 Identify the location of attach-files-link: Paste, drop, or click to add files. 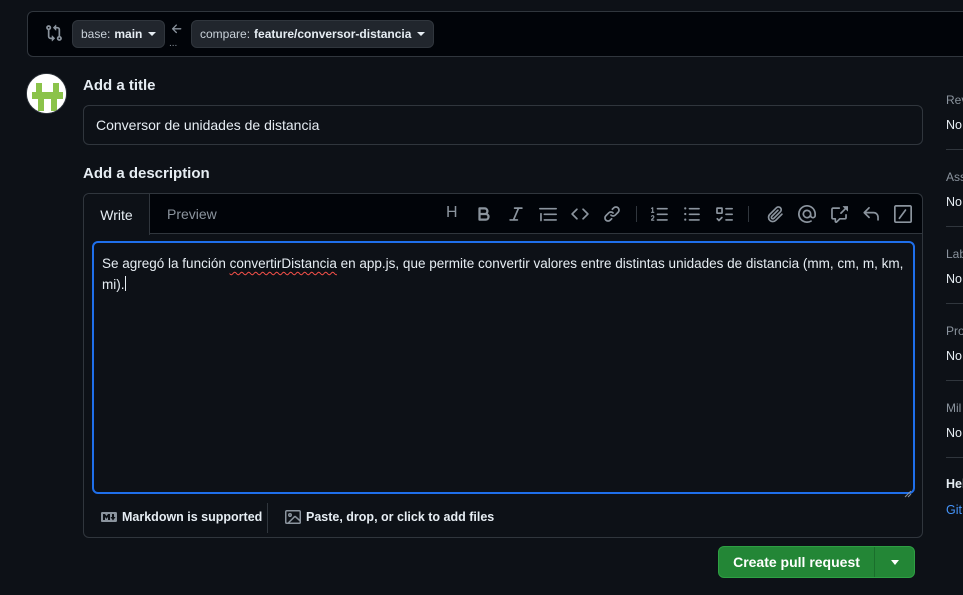
(389, 517).